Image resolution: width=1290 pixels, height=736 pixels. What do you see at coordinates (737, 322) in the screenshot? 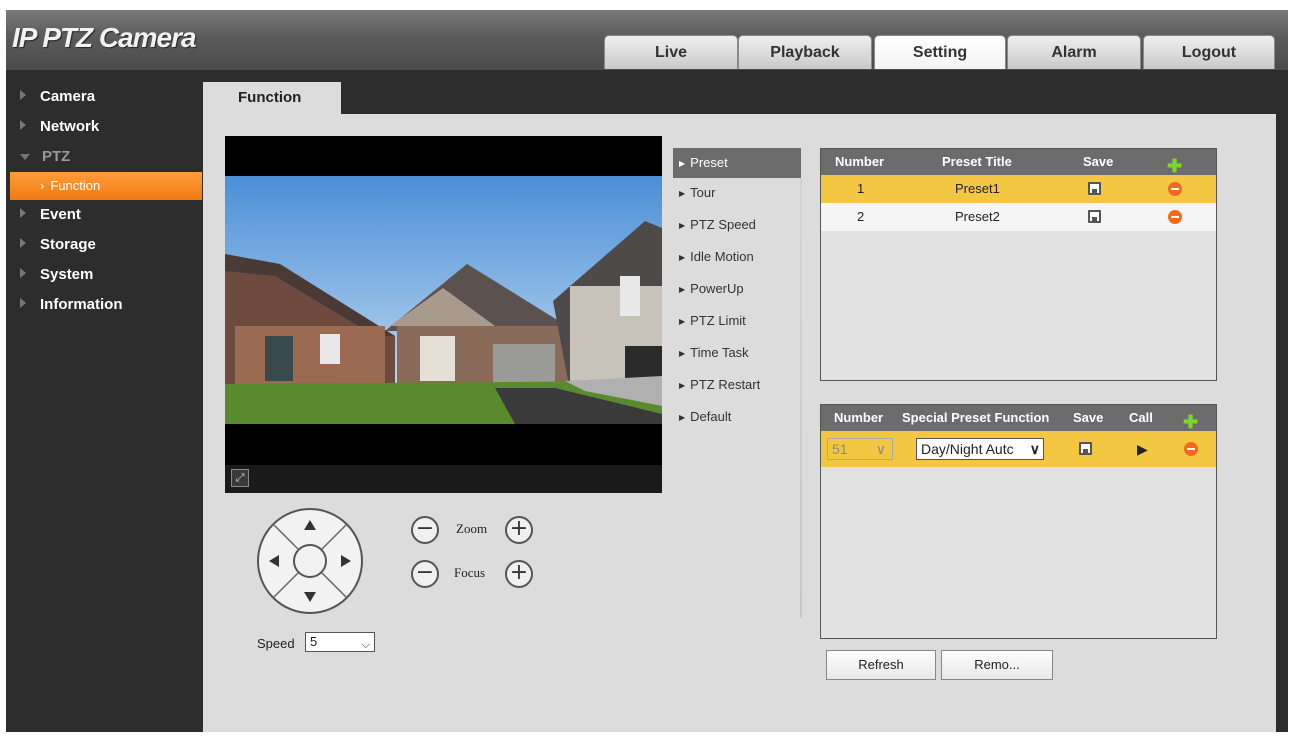
I see `menu-item-ptz-limit: ▶ PTZ Limit` at bounding box center [737, 322].